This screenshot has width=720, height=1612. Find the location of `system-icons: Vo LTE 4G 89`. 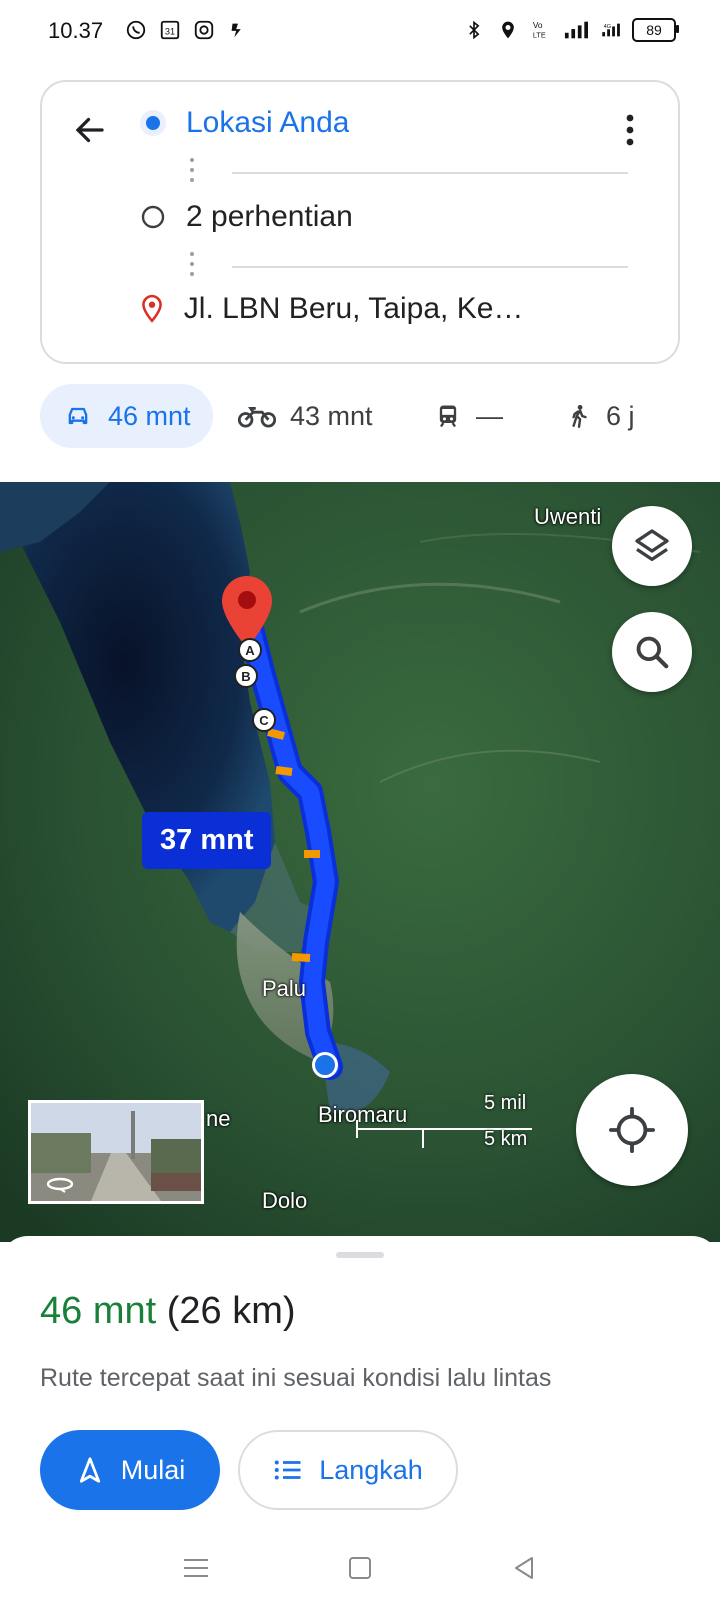

system-icons: Vo LTE 4G 89 is located at coordinates (570, 30).